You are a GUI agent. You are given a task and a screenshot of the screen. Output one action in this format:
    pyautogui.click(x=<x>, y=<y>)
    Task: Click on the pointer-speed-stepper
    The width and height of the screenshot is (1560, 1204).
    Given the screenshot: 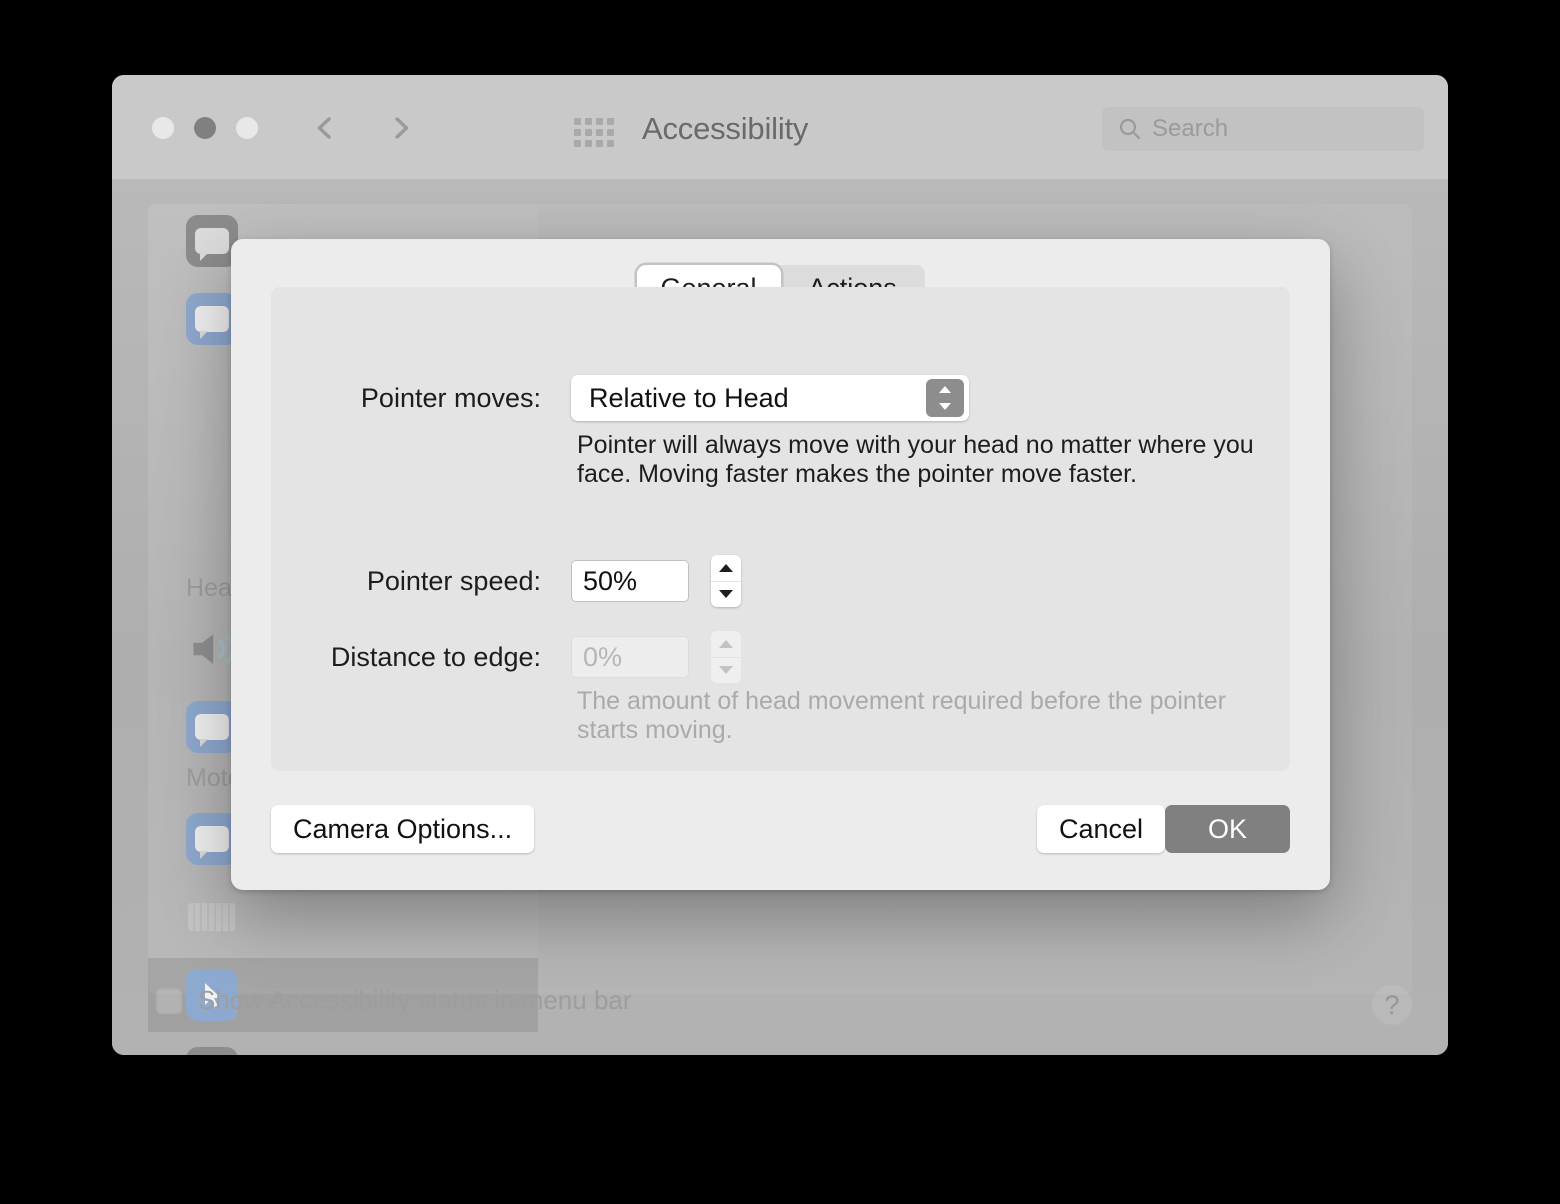 What is the action you would take?
    pyautogui.click(x=726, y=581)
    